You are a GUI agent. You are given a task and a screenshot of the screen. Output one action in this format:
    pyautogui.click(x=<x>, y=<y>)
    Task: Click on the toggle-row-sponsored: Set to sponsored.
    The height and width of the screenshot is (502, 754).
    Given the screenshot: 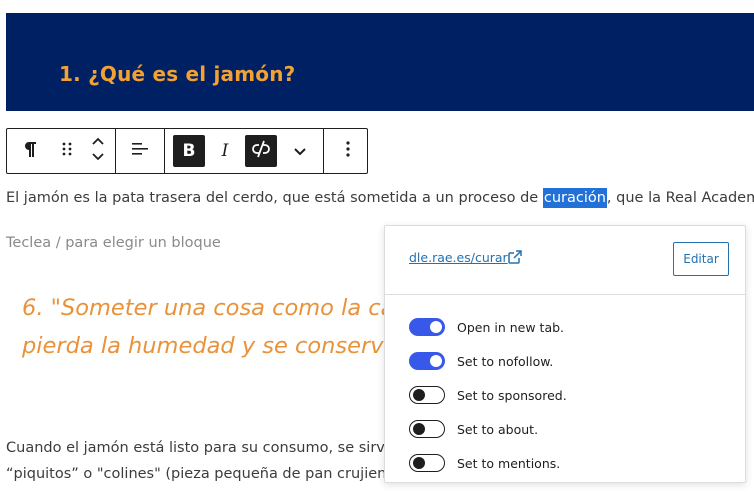 What is the action you would take?
    pyautogui.click(x=488, y=395)
    